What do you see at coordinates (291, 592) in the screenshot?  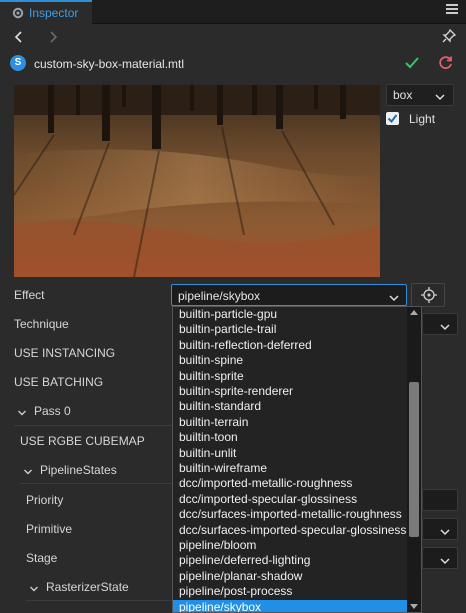 I see `dropdown-option: pipeline/post-process` at bounding box center [291, 592].